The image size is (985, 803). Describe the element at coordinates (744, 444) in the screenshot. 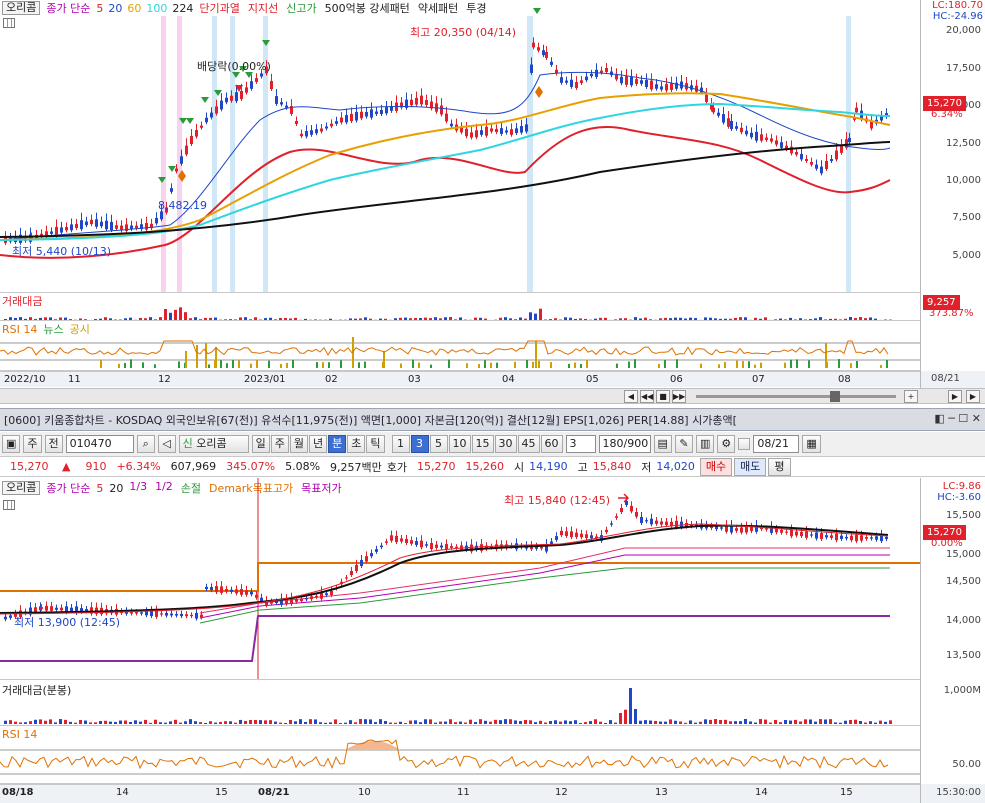

I see `checkbox` at that location.